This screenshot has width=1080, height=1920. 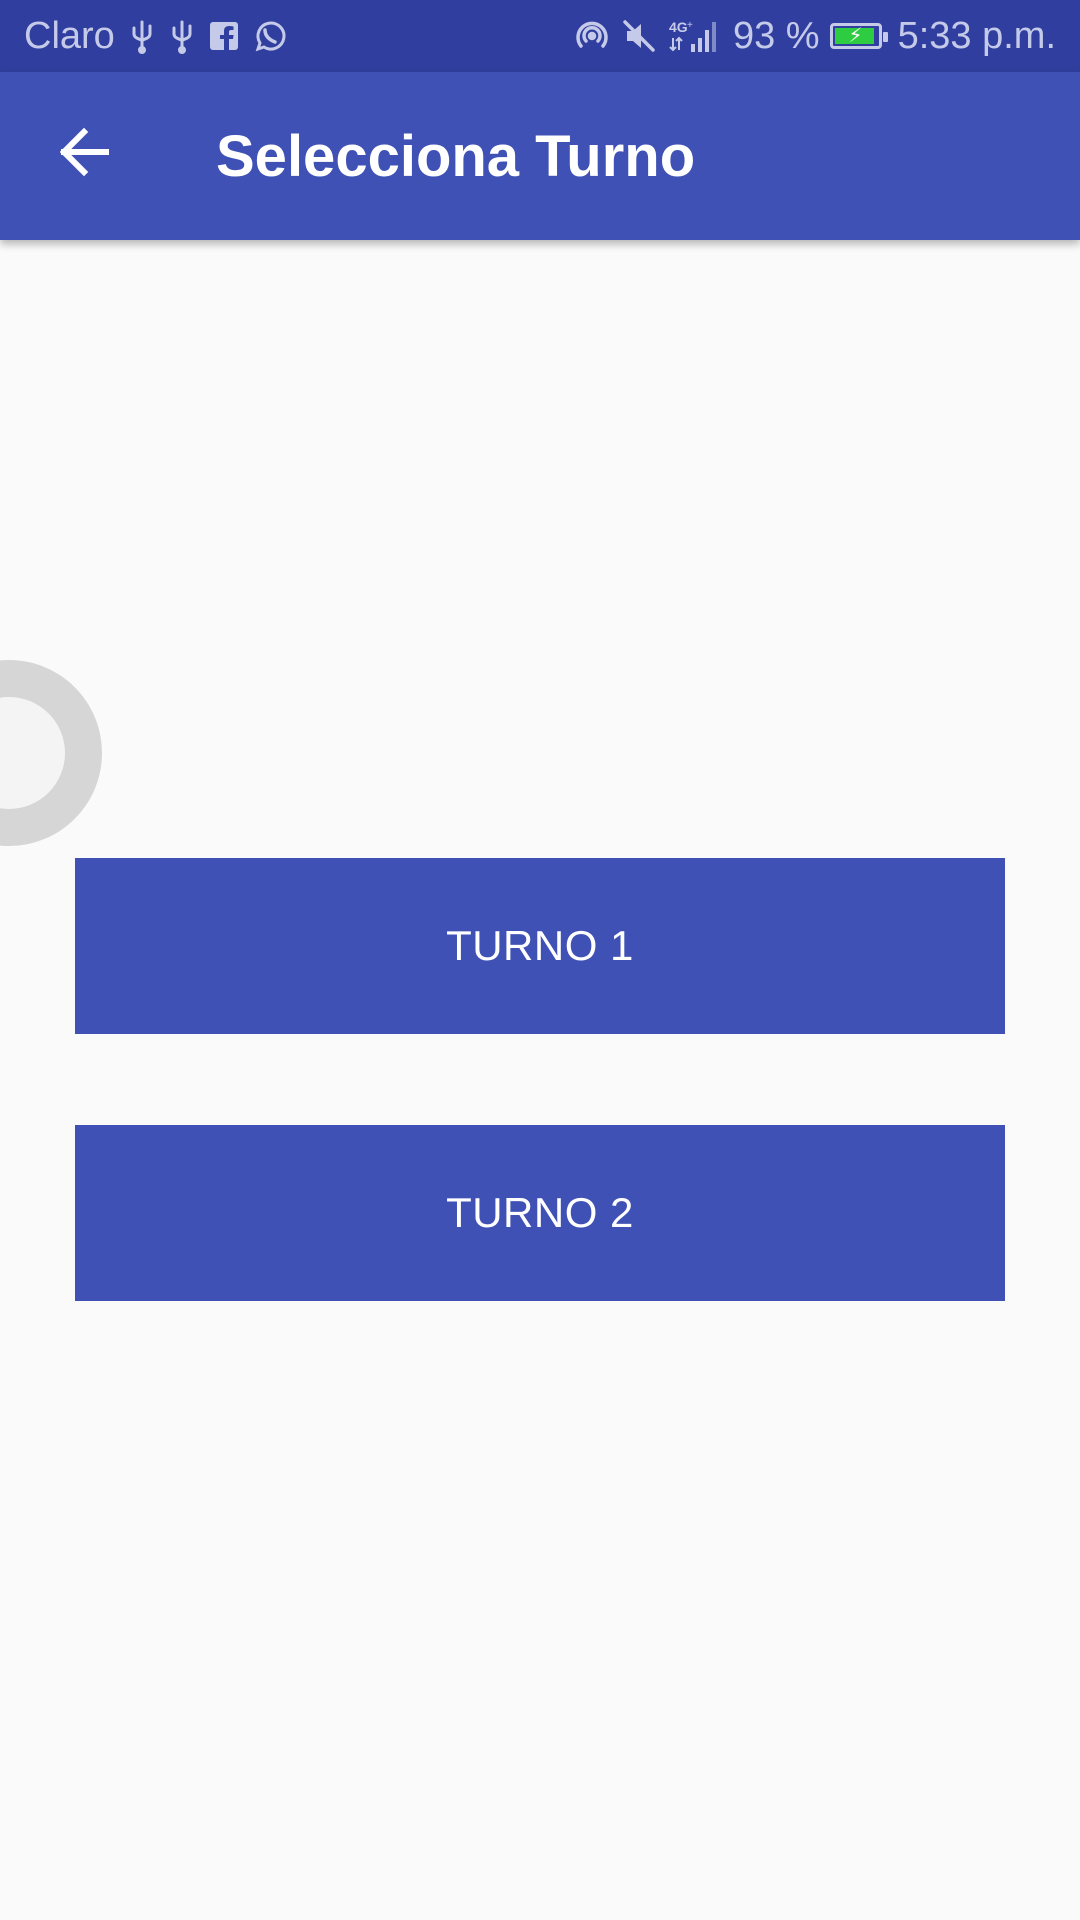 I want to click on arrow-back-icon, so click(x=84, y=152).